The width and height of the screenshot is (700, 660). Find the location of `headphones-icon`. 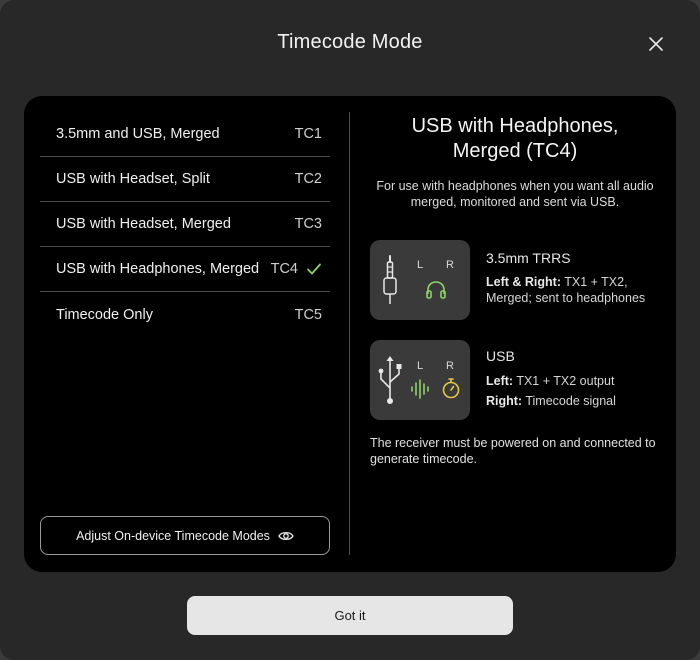

headphones-icon is located at coordinates (436, 290).